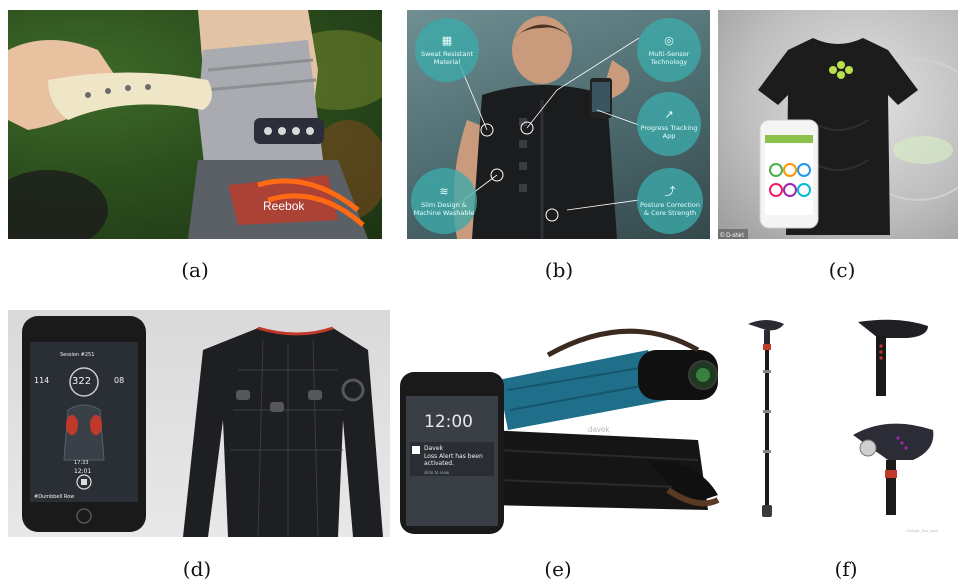 The width and height of the screenshot is (960, 581). I want to click on smart-cane-photo: ©Iclustr_find_spot, so click(843, 426).